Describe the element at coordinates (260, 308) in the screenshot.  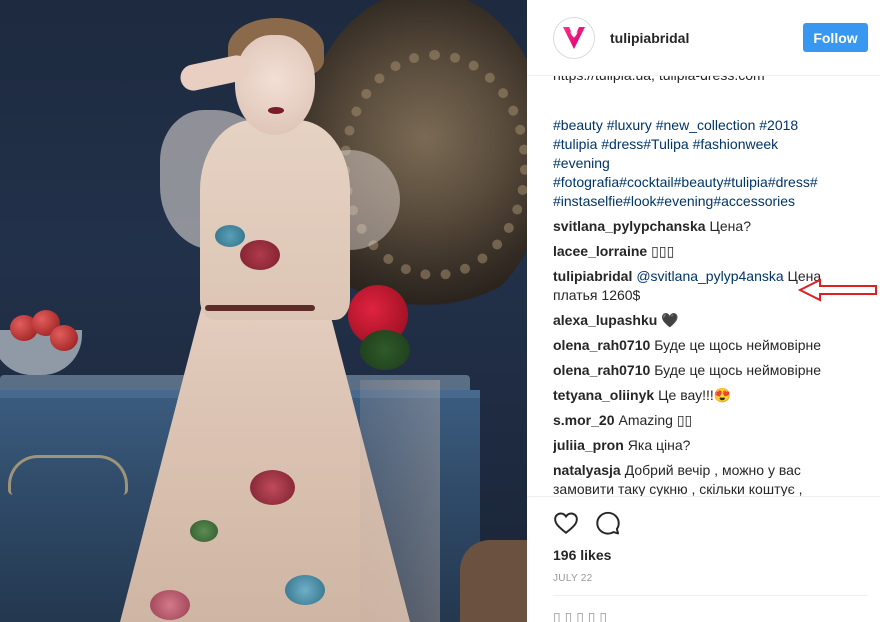
I see `dress-belt` at that location.